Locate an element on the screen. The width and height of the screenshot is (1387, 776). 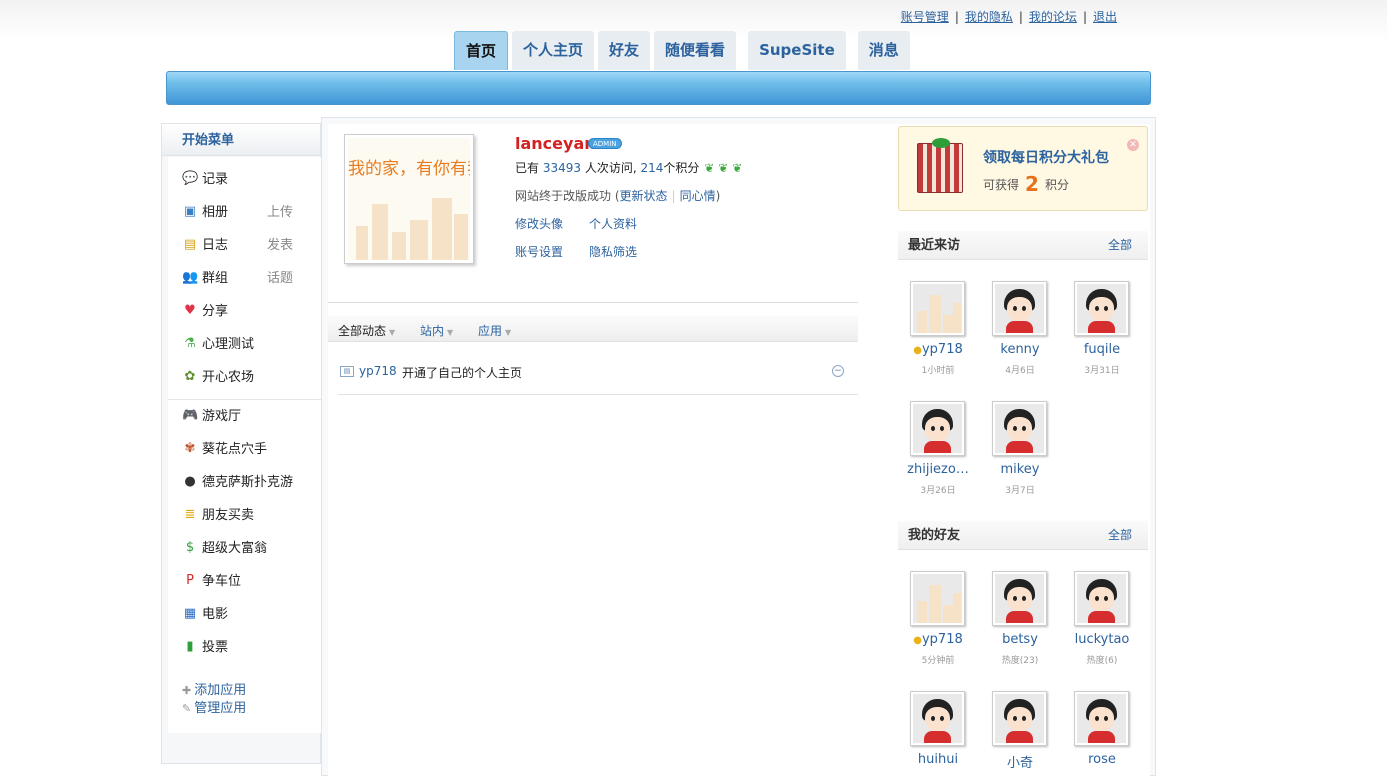
user-name-link: rose is located at coordinates (1102, 759).